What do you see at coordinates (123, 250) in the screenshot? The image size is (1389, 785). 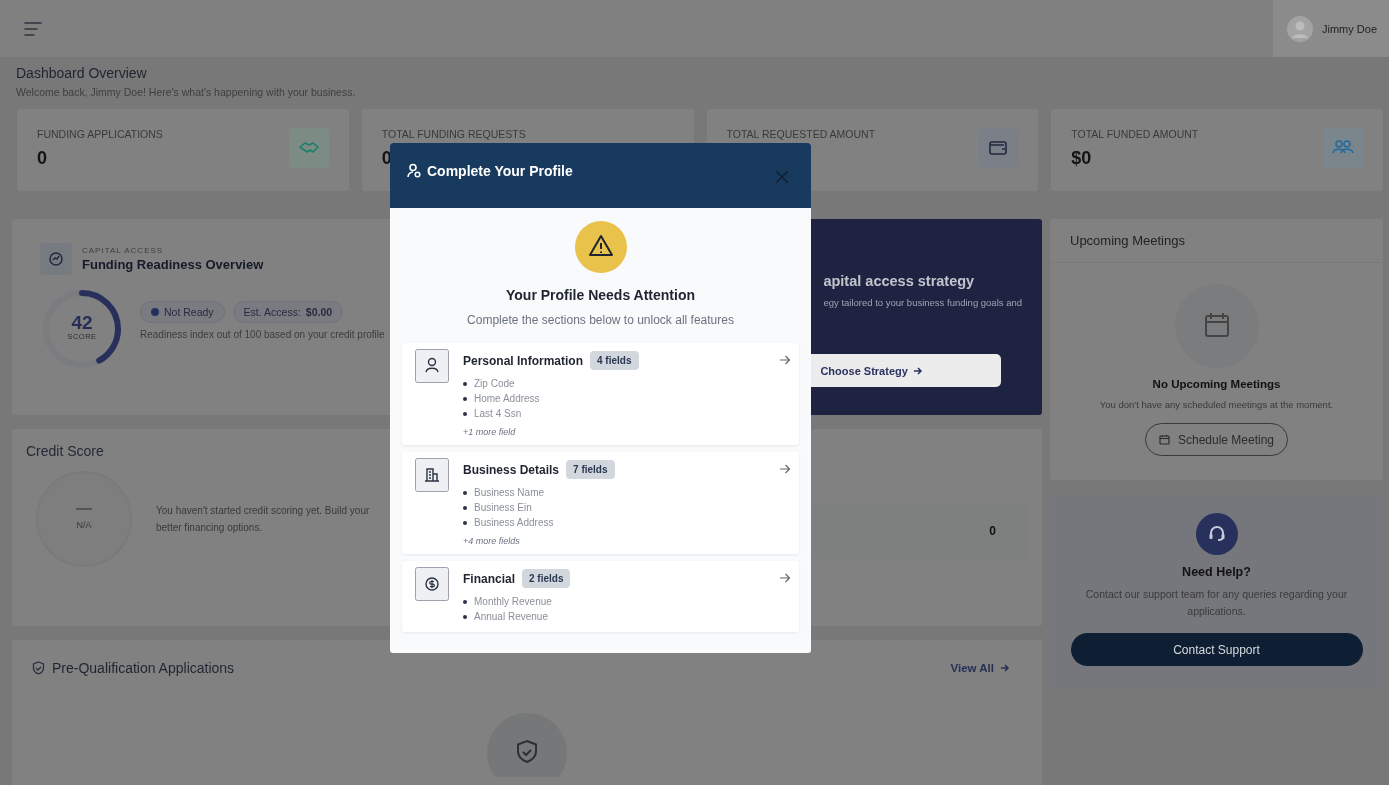 I see `section-eyebrow: CAPITAL ACCESS` at bounding box center [123, 250].